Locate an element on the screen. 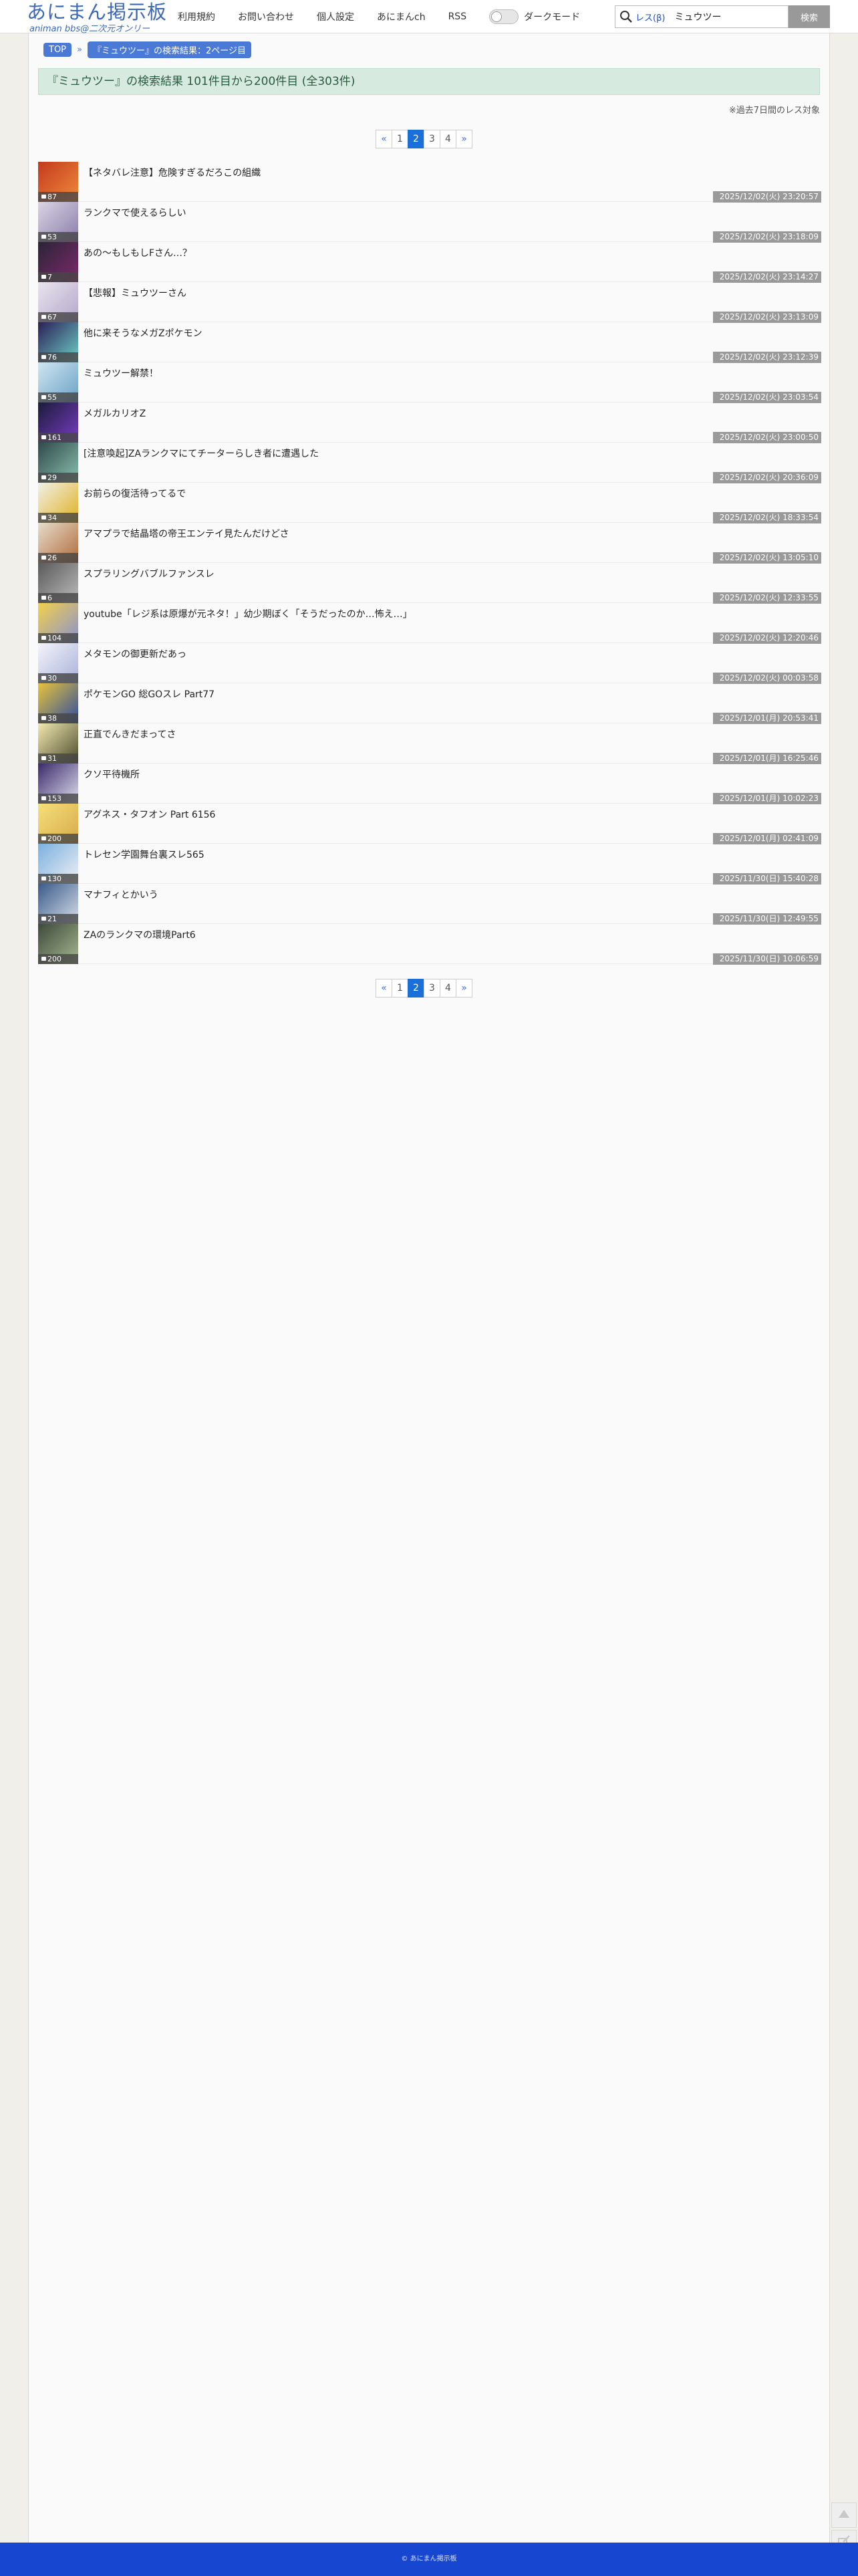 The image size is (858, 2576). thread-row: 55 ミュウツー解禁！ 2025/12/02(火) 23:03:54 is located at coordinates (429, 382).